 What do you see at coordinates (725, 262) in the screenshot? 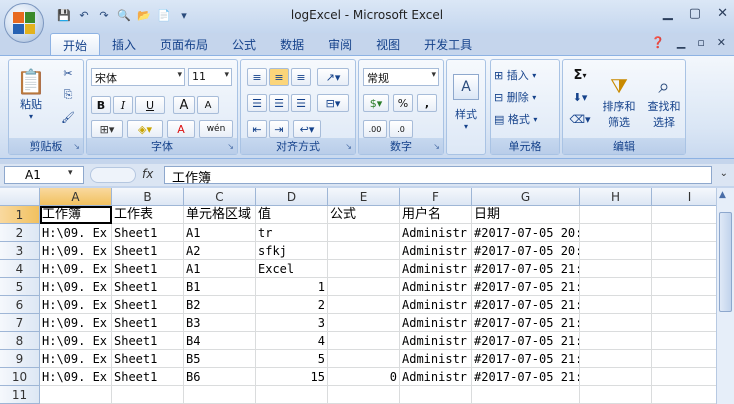
I see `scroll-thumb` at bounding box center [725, 262].